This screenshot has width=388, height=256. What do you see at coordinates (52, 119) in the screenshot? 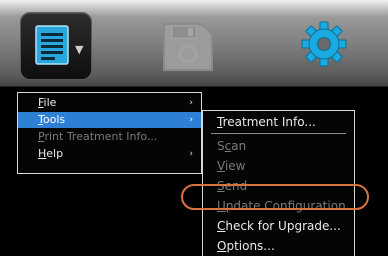
I see `menu-item-label: Tools` at bounding box center [52, 119].